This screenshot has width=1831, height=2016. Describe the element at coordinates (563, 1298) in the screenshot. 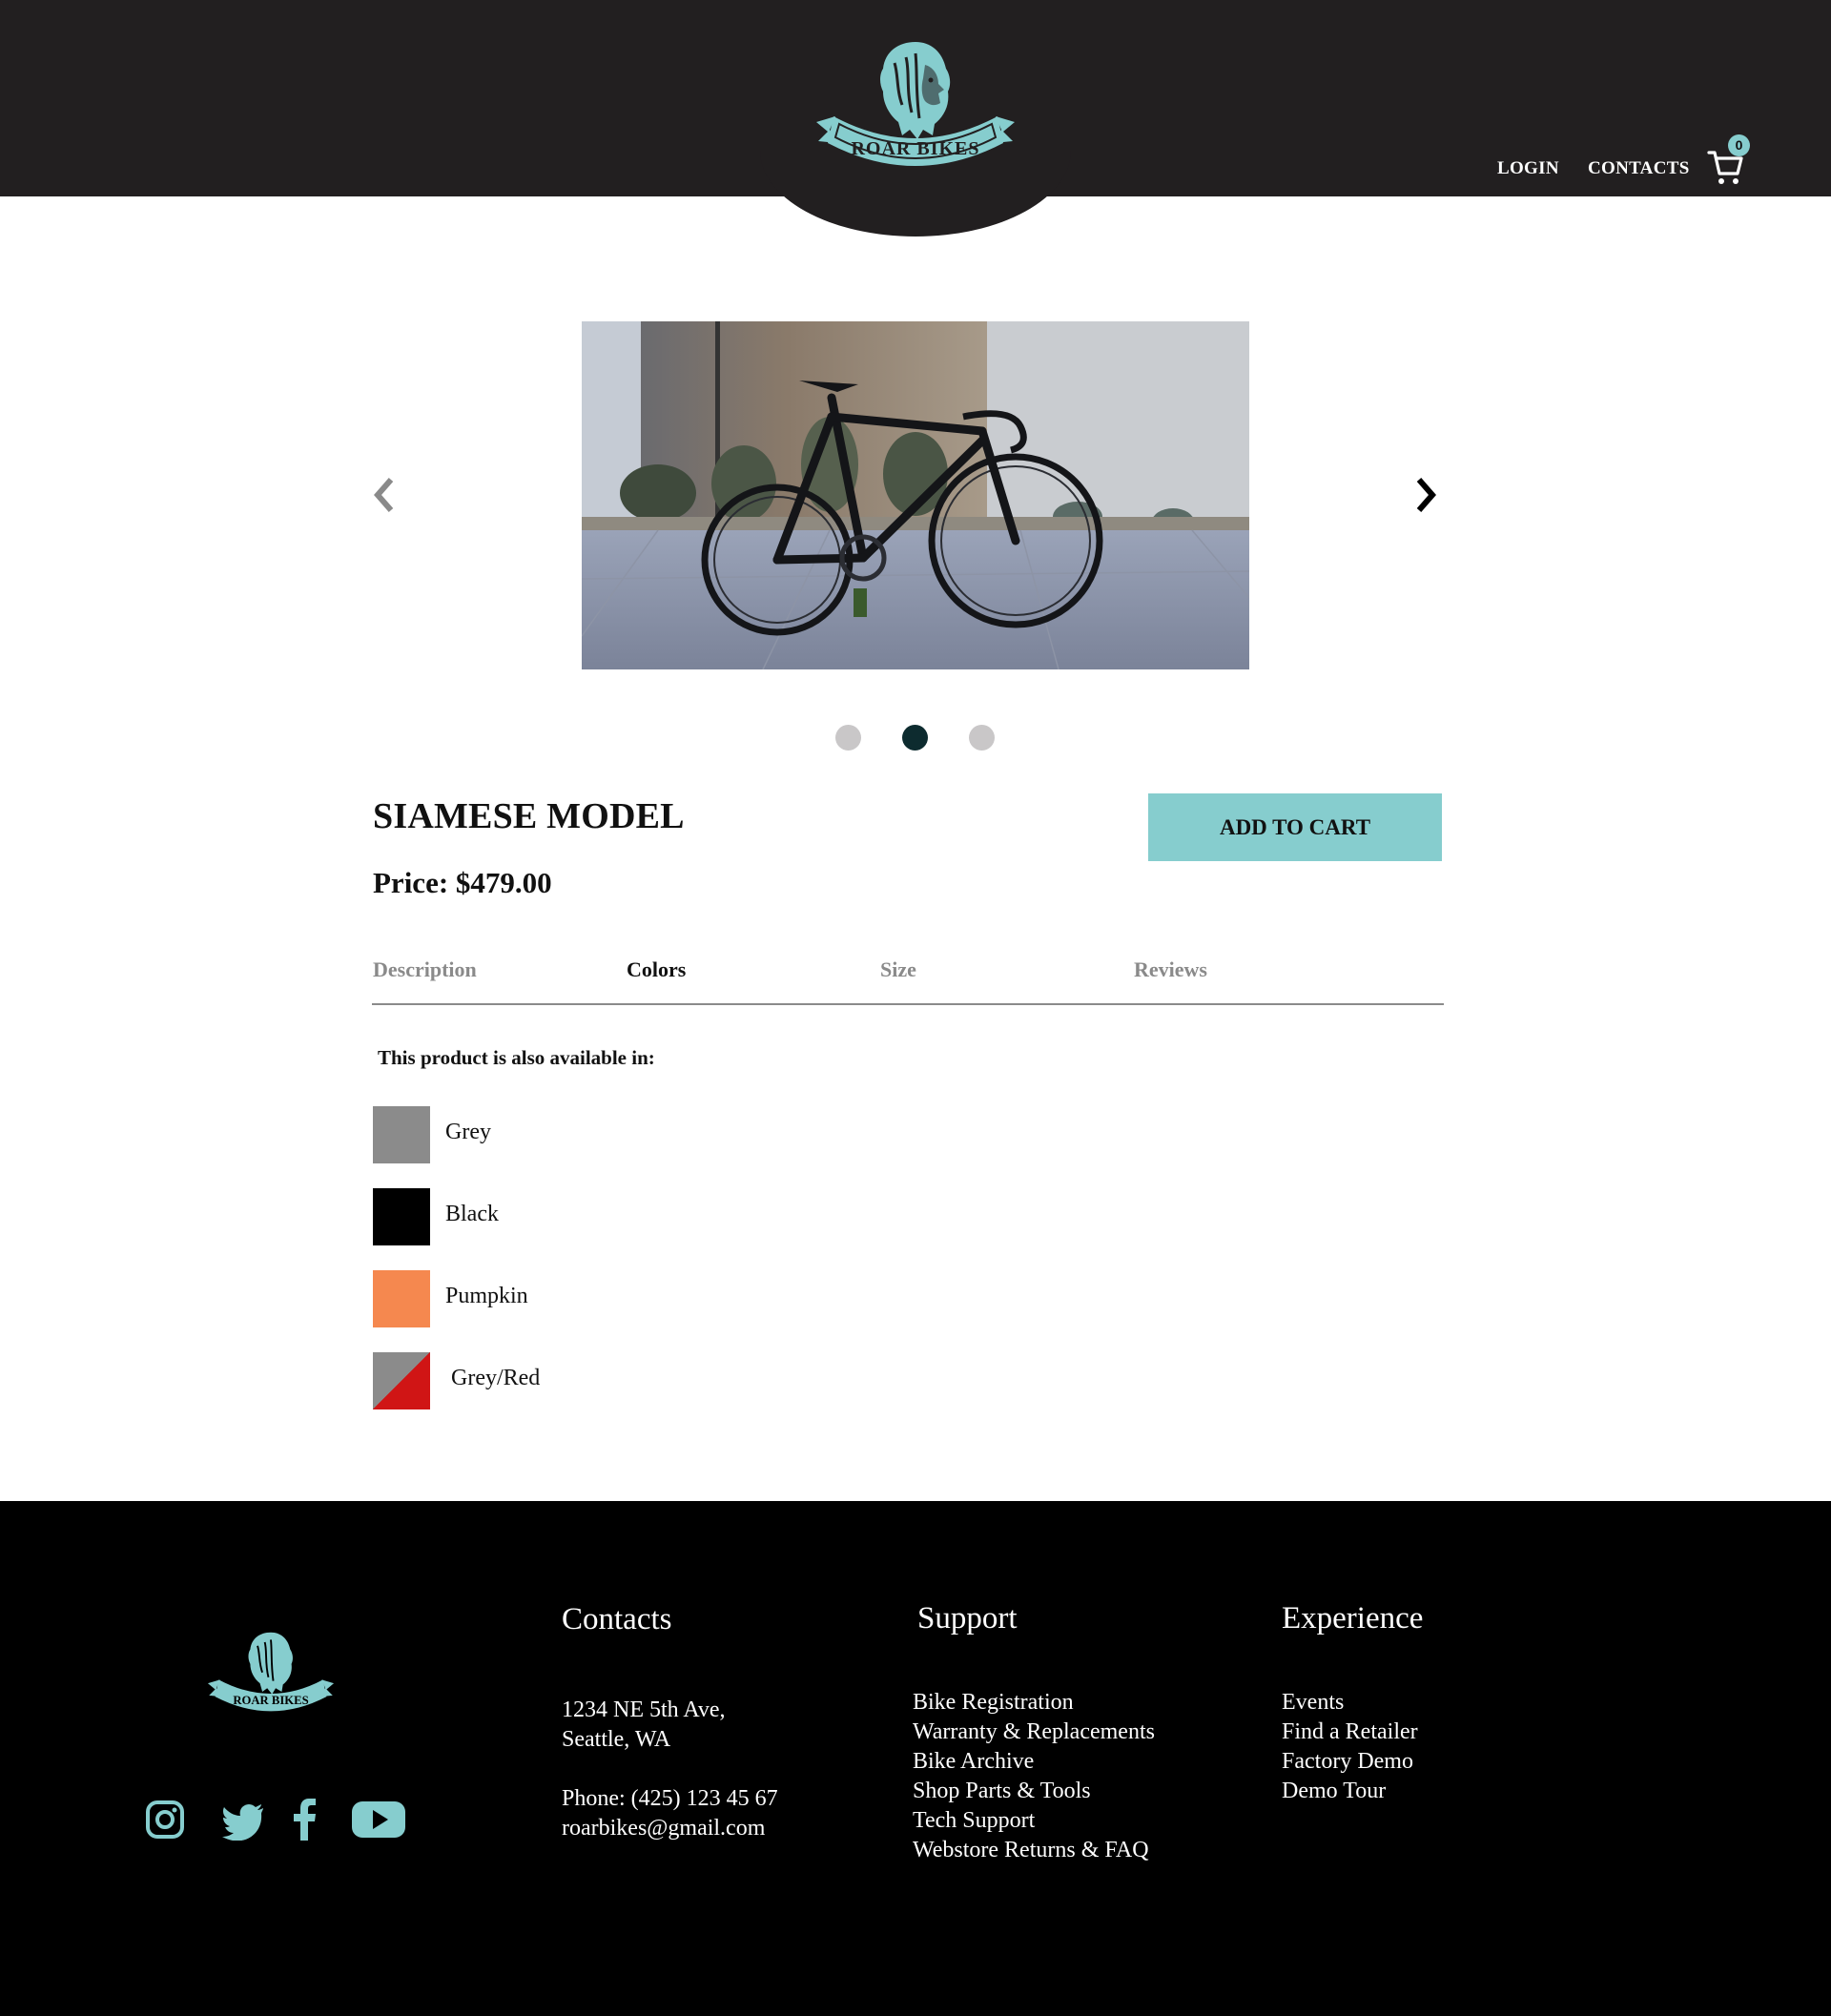

I see `color-option-pumpkin: Pumpkin` at that location.